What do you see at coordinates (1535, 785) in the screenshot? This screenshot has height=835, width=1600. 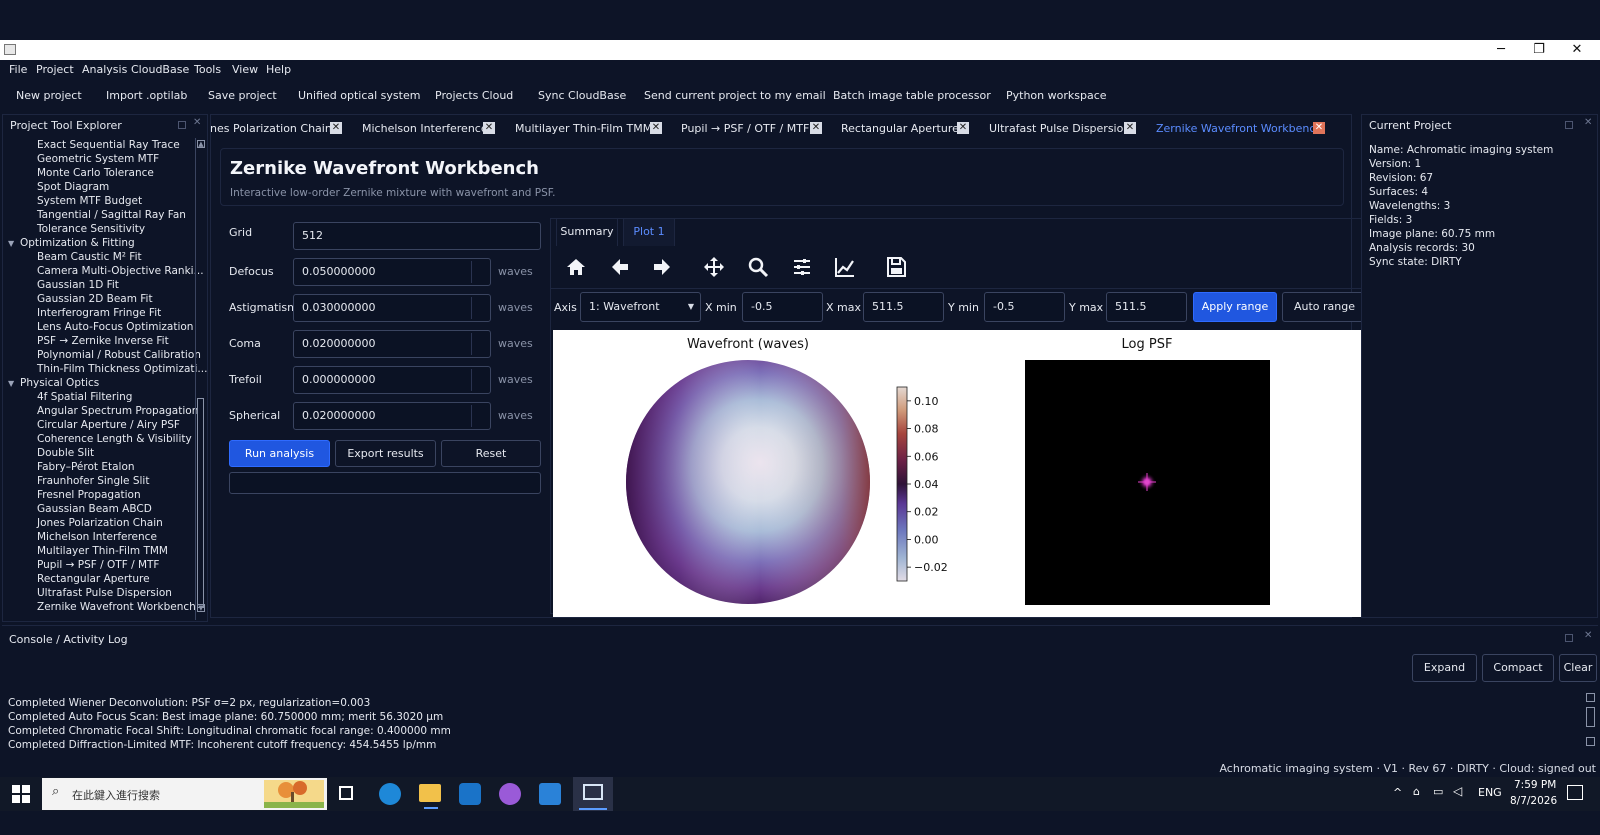 I see `clock-time: 7:59 PM` at bounding box center [1535, 785].